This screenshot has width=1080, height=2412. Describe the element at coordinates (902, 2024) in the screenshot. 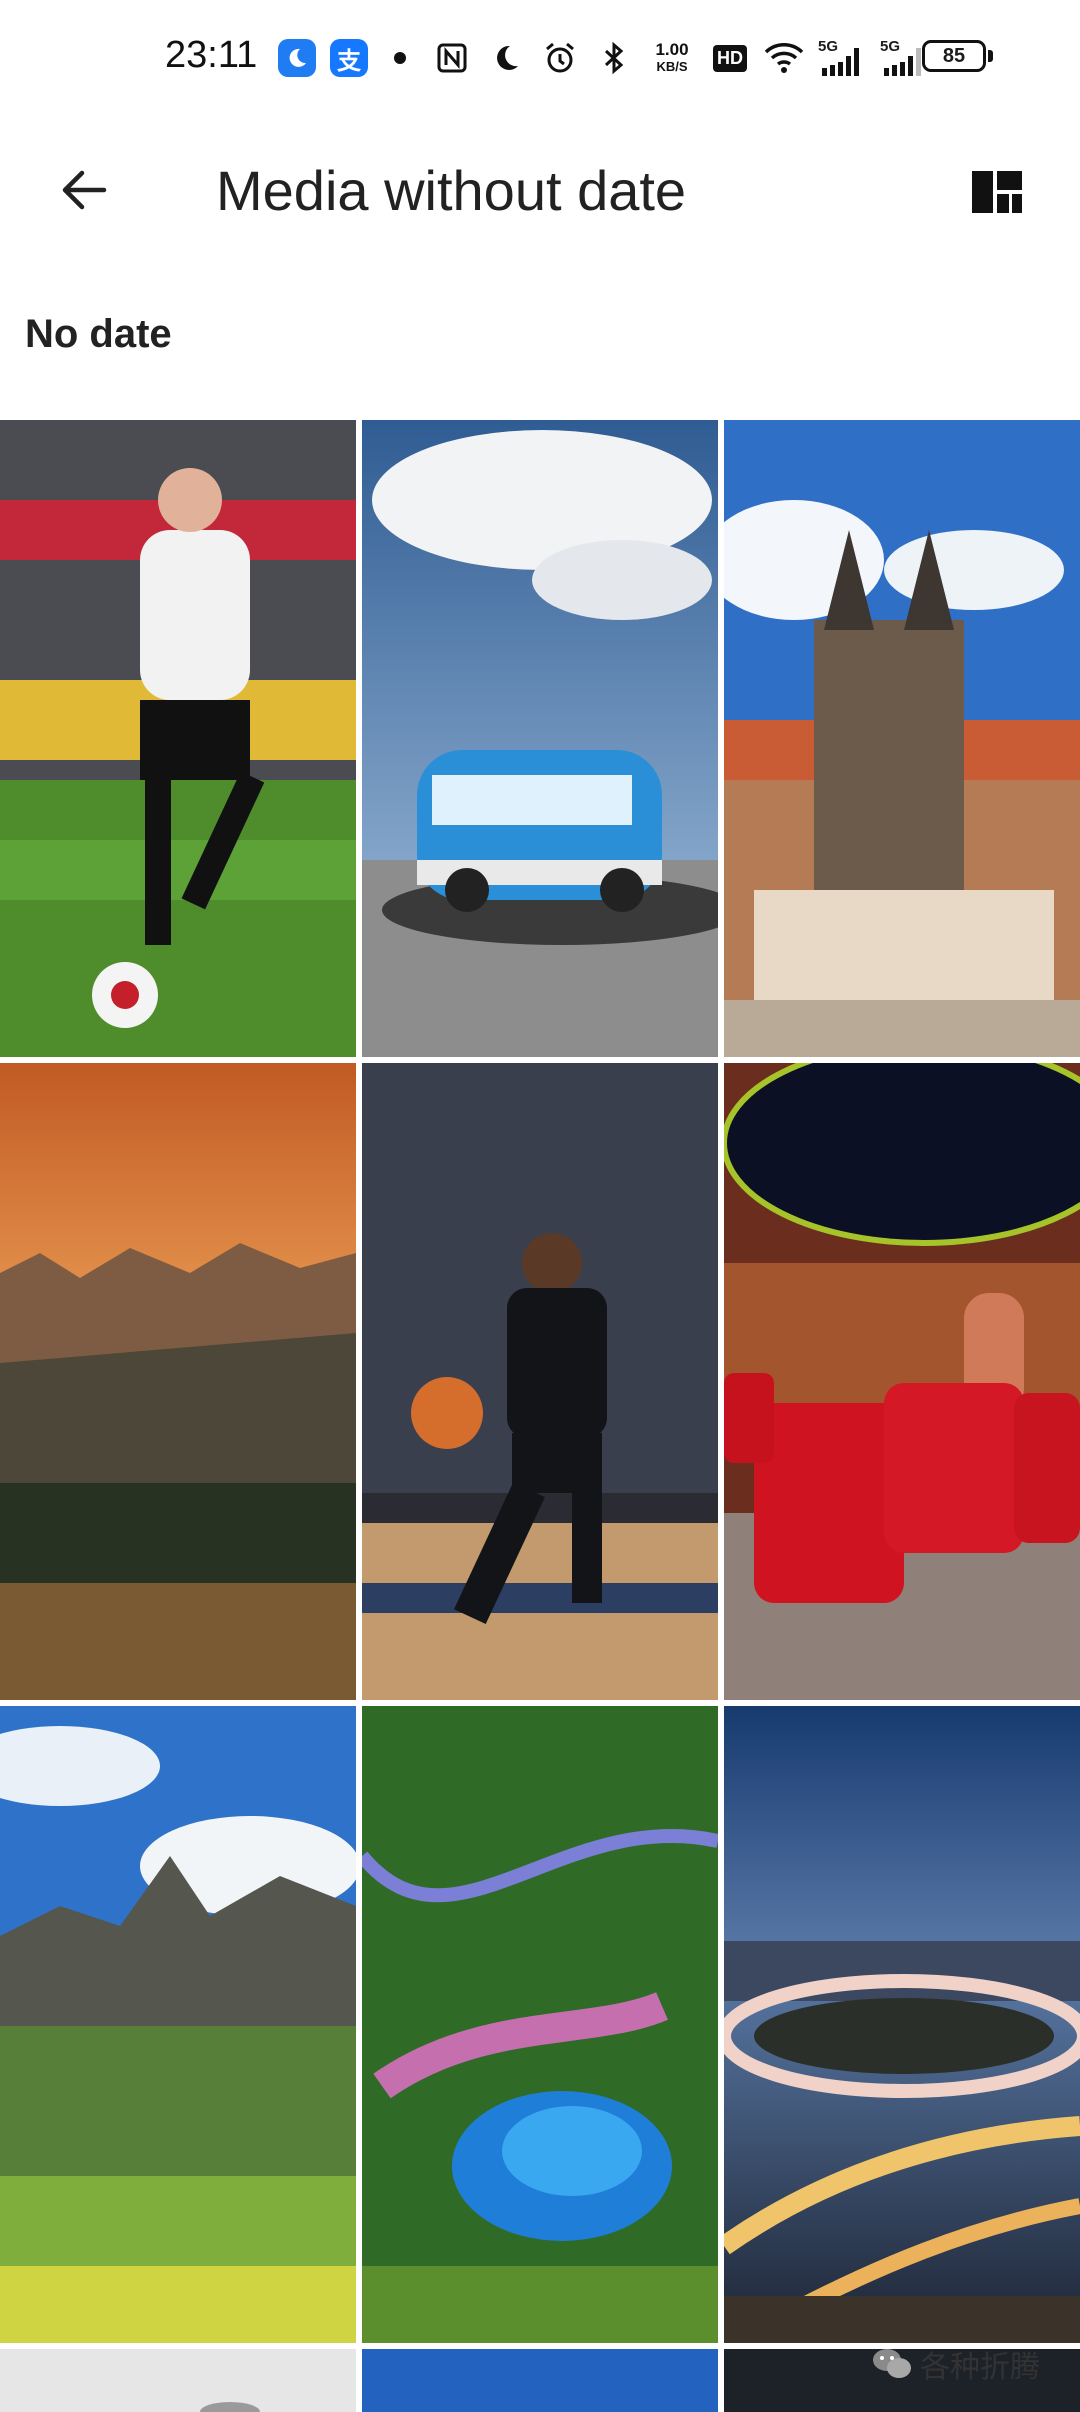

I see `media-thumbnail-night-interchange` at that location.